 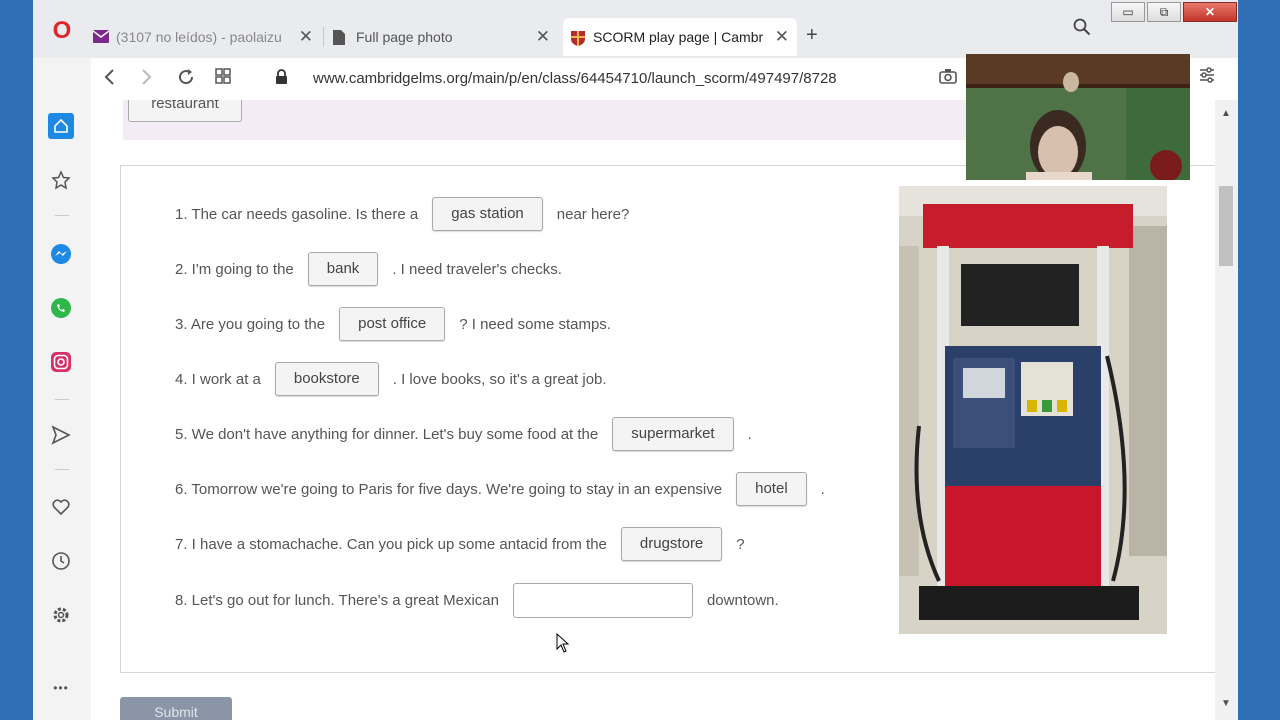 I want to click on close-window-button: ✕, so click(x=1210, y=12).